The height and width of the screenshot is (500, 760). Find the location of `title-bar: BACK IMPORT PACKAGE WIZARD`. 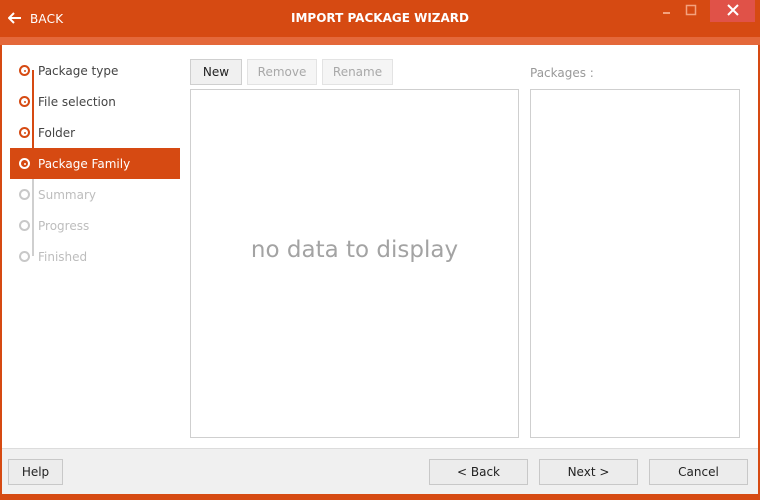

title-bar: BACK IMPORT PACKAGE WIZARD is located at coordinates (380, 18).